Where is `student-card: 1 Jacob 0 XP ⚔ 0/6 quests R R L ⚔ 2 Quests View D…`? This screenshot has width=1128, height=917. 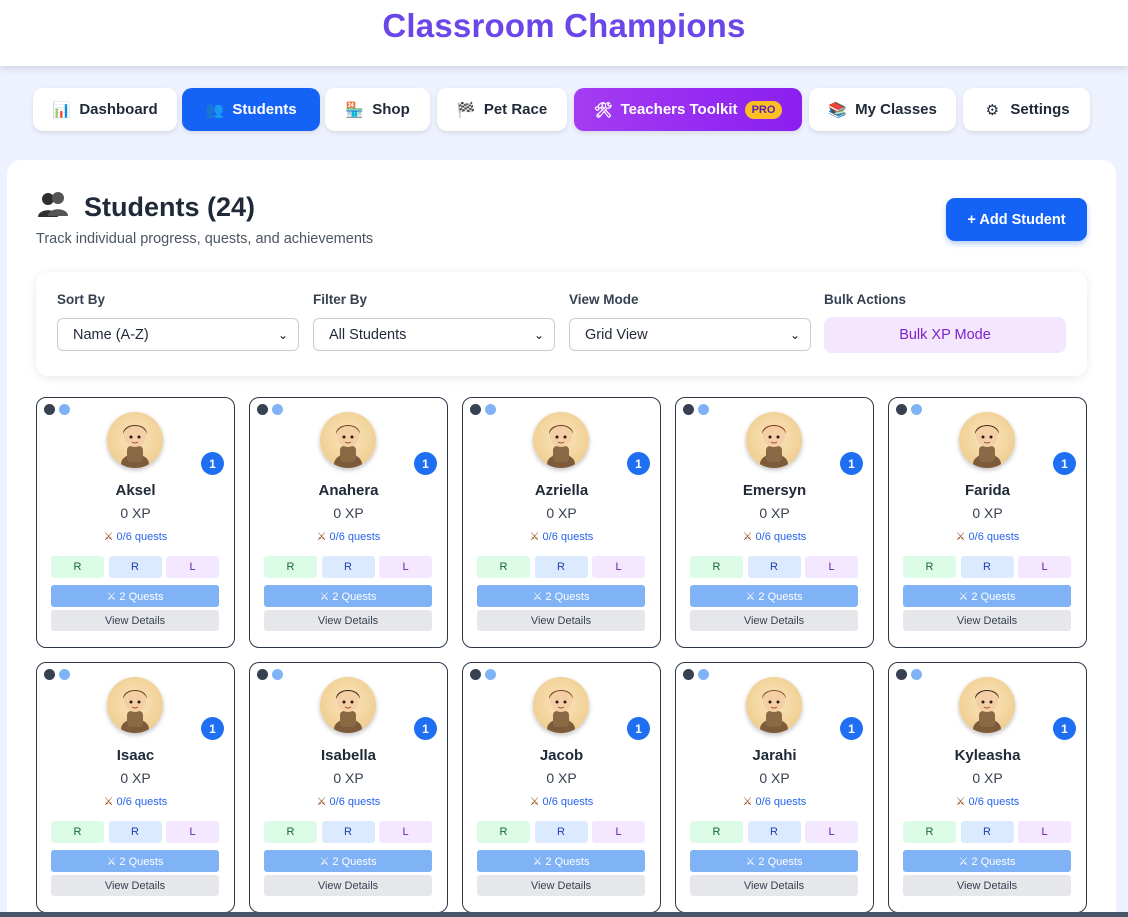
student-card: 1 Jacob 0 XP ⚔ 0/6 quests R R L ⚔ 2 Quests View D… is located at coordinates (561, 787).